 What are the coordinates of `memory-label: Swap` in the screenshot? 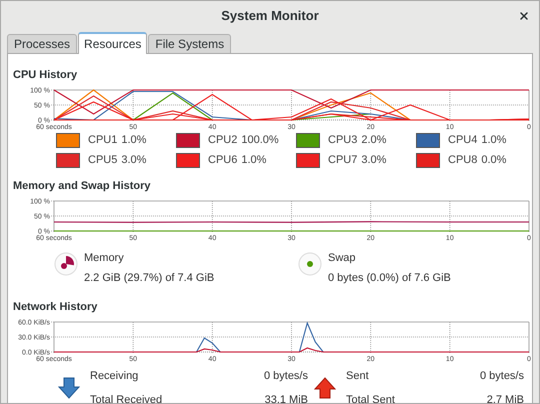 It's located at (342, 258).